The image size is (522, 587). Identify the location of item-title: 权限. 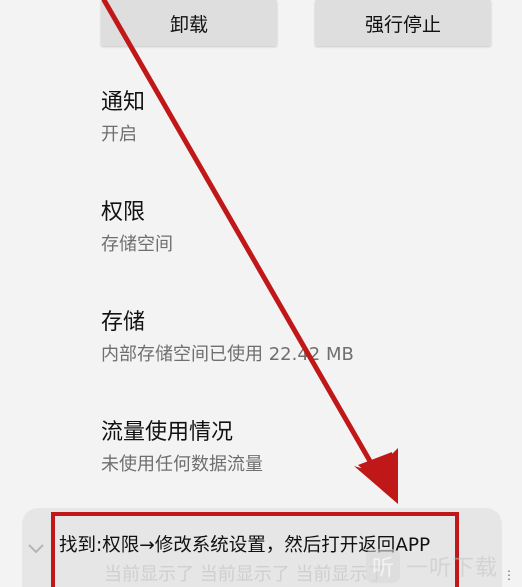
(123, 212).